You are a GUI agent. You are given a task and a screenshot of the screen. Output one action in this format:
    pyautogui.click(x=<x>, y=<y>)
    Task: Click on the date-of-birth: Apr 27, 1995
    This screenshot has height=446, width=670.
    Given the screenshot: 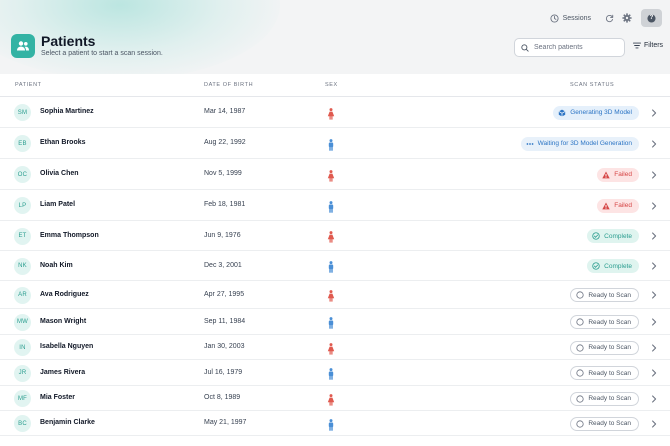 What is the action you would take?
    pyautogui.click(x=224, y=294)
    